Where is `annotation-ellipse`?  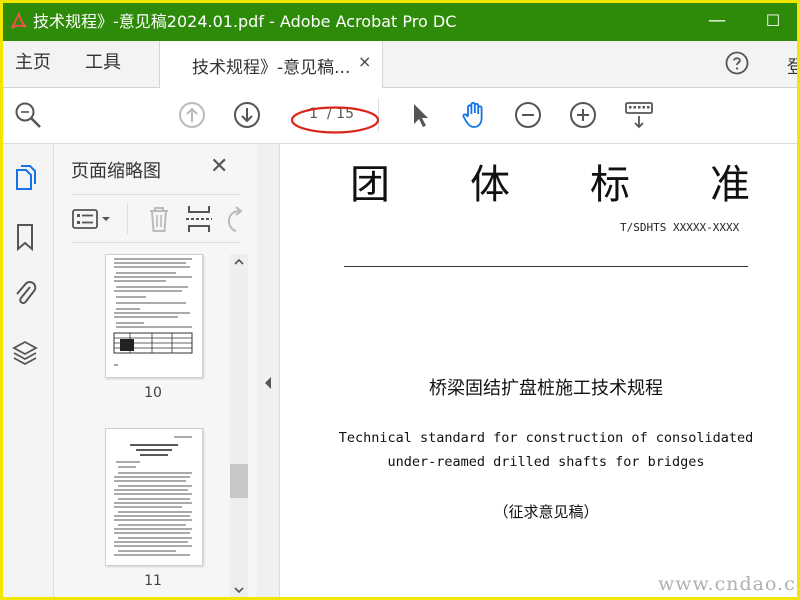
annotation-ellipse is located at coordinates (335, 120).